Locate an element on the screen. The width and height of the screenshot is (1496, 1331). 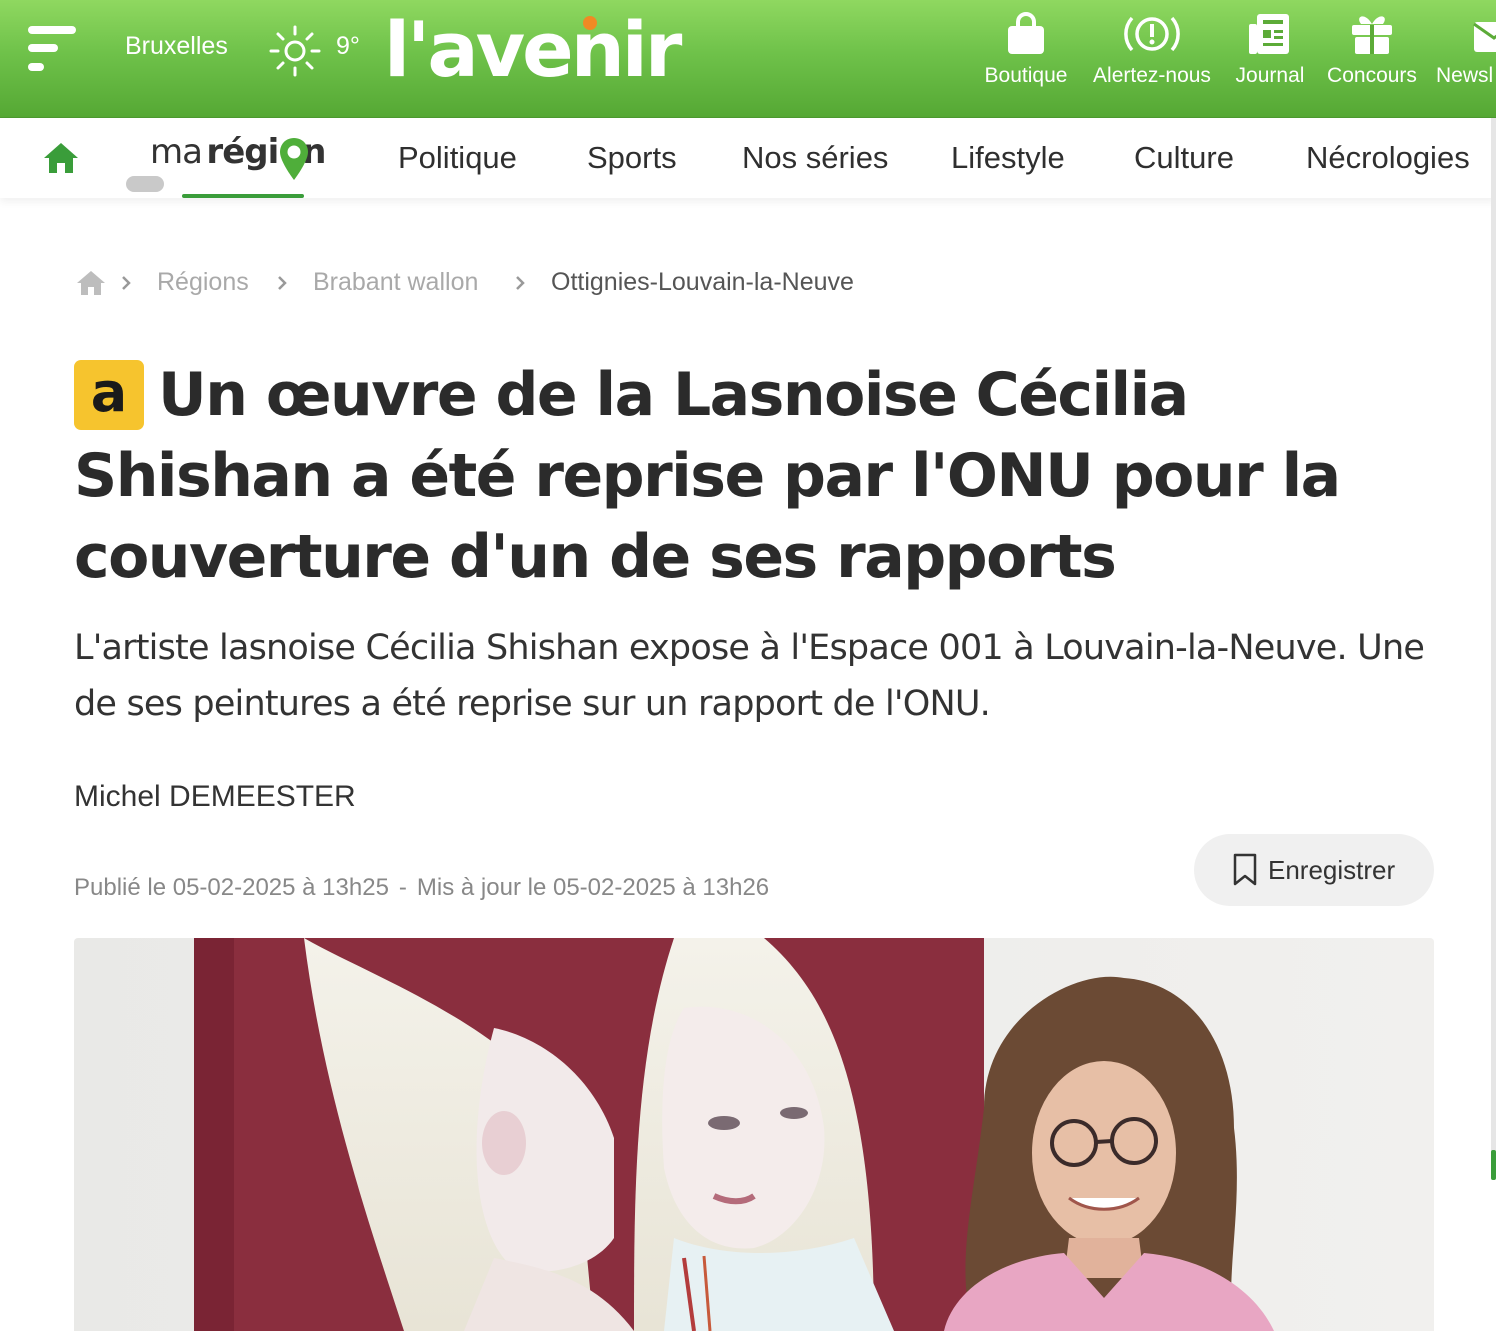
active-section-underline is located at coordinates (243, 196).